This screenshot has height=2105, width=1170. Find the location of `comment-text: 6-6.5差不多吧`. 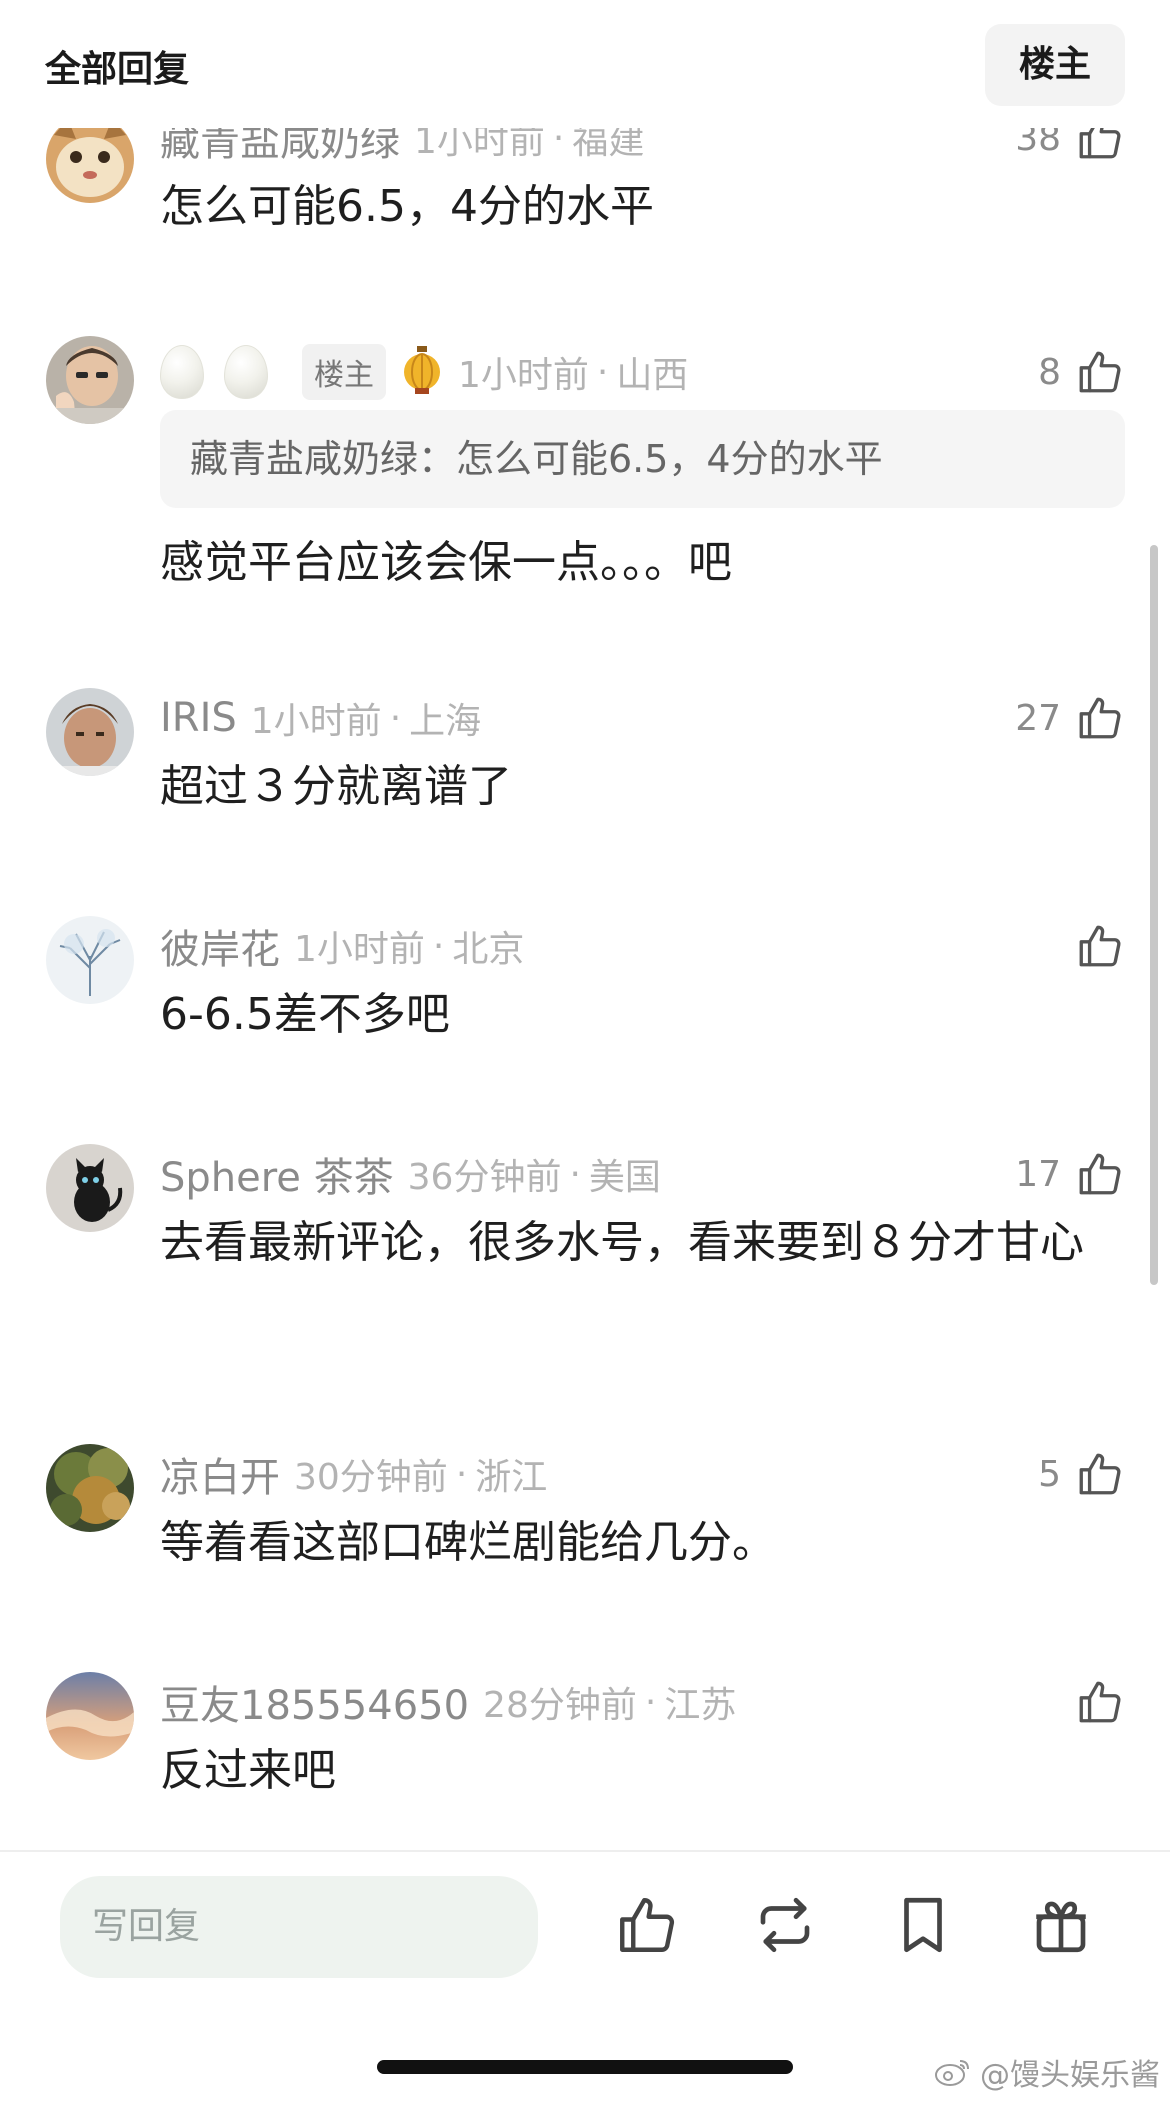

comment-text: 6-6.5差不多吧 is located at coordinates (305, 1014).